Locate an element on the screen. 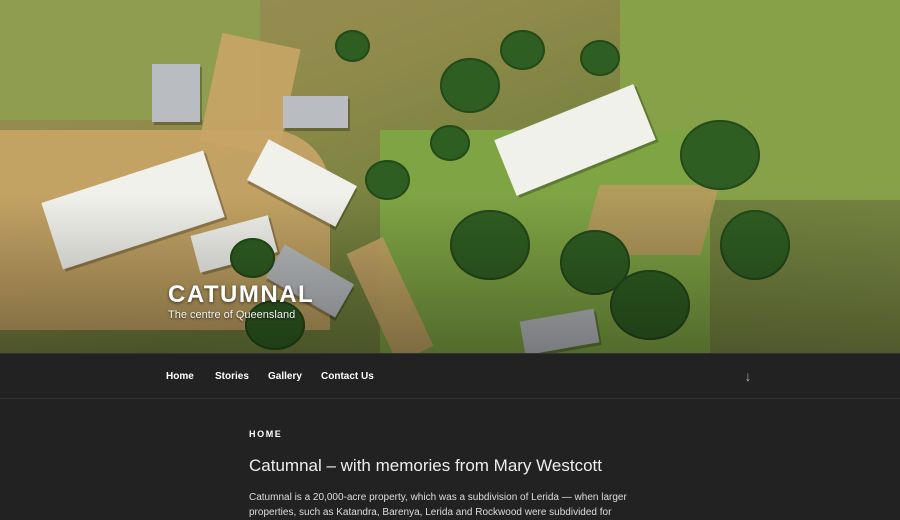  site-title: CATUMNAL is located at coordinates (241, 295).